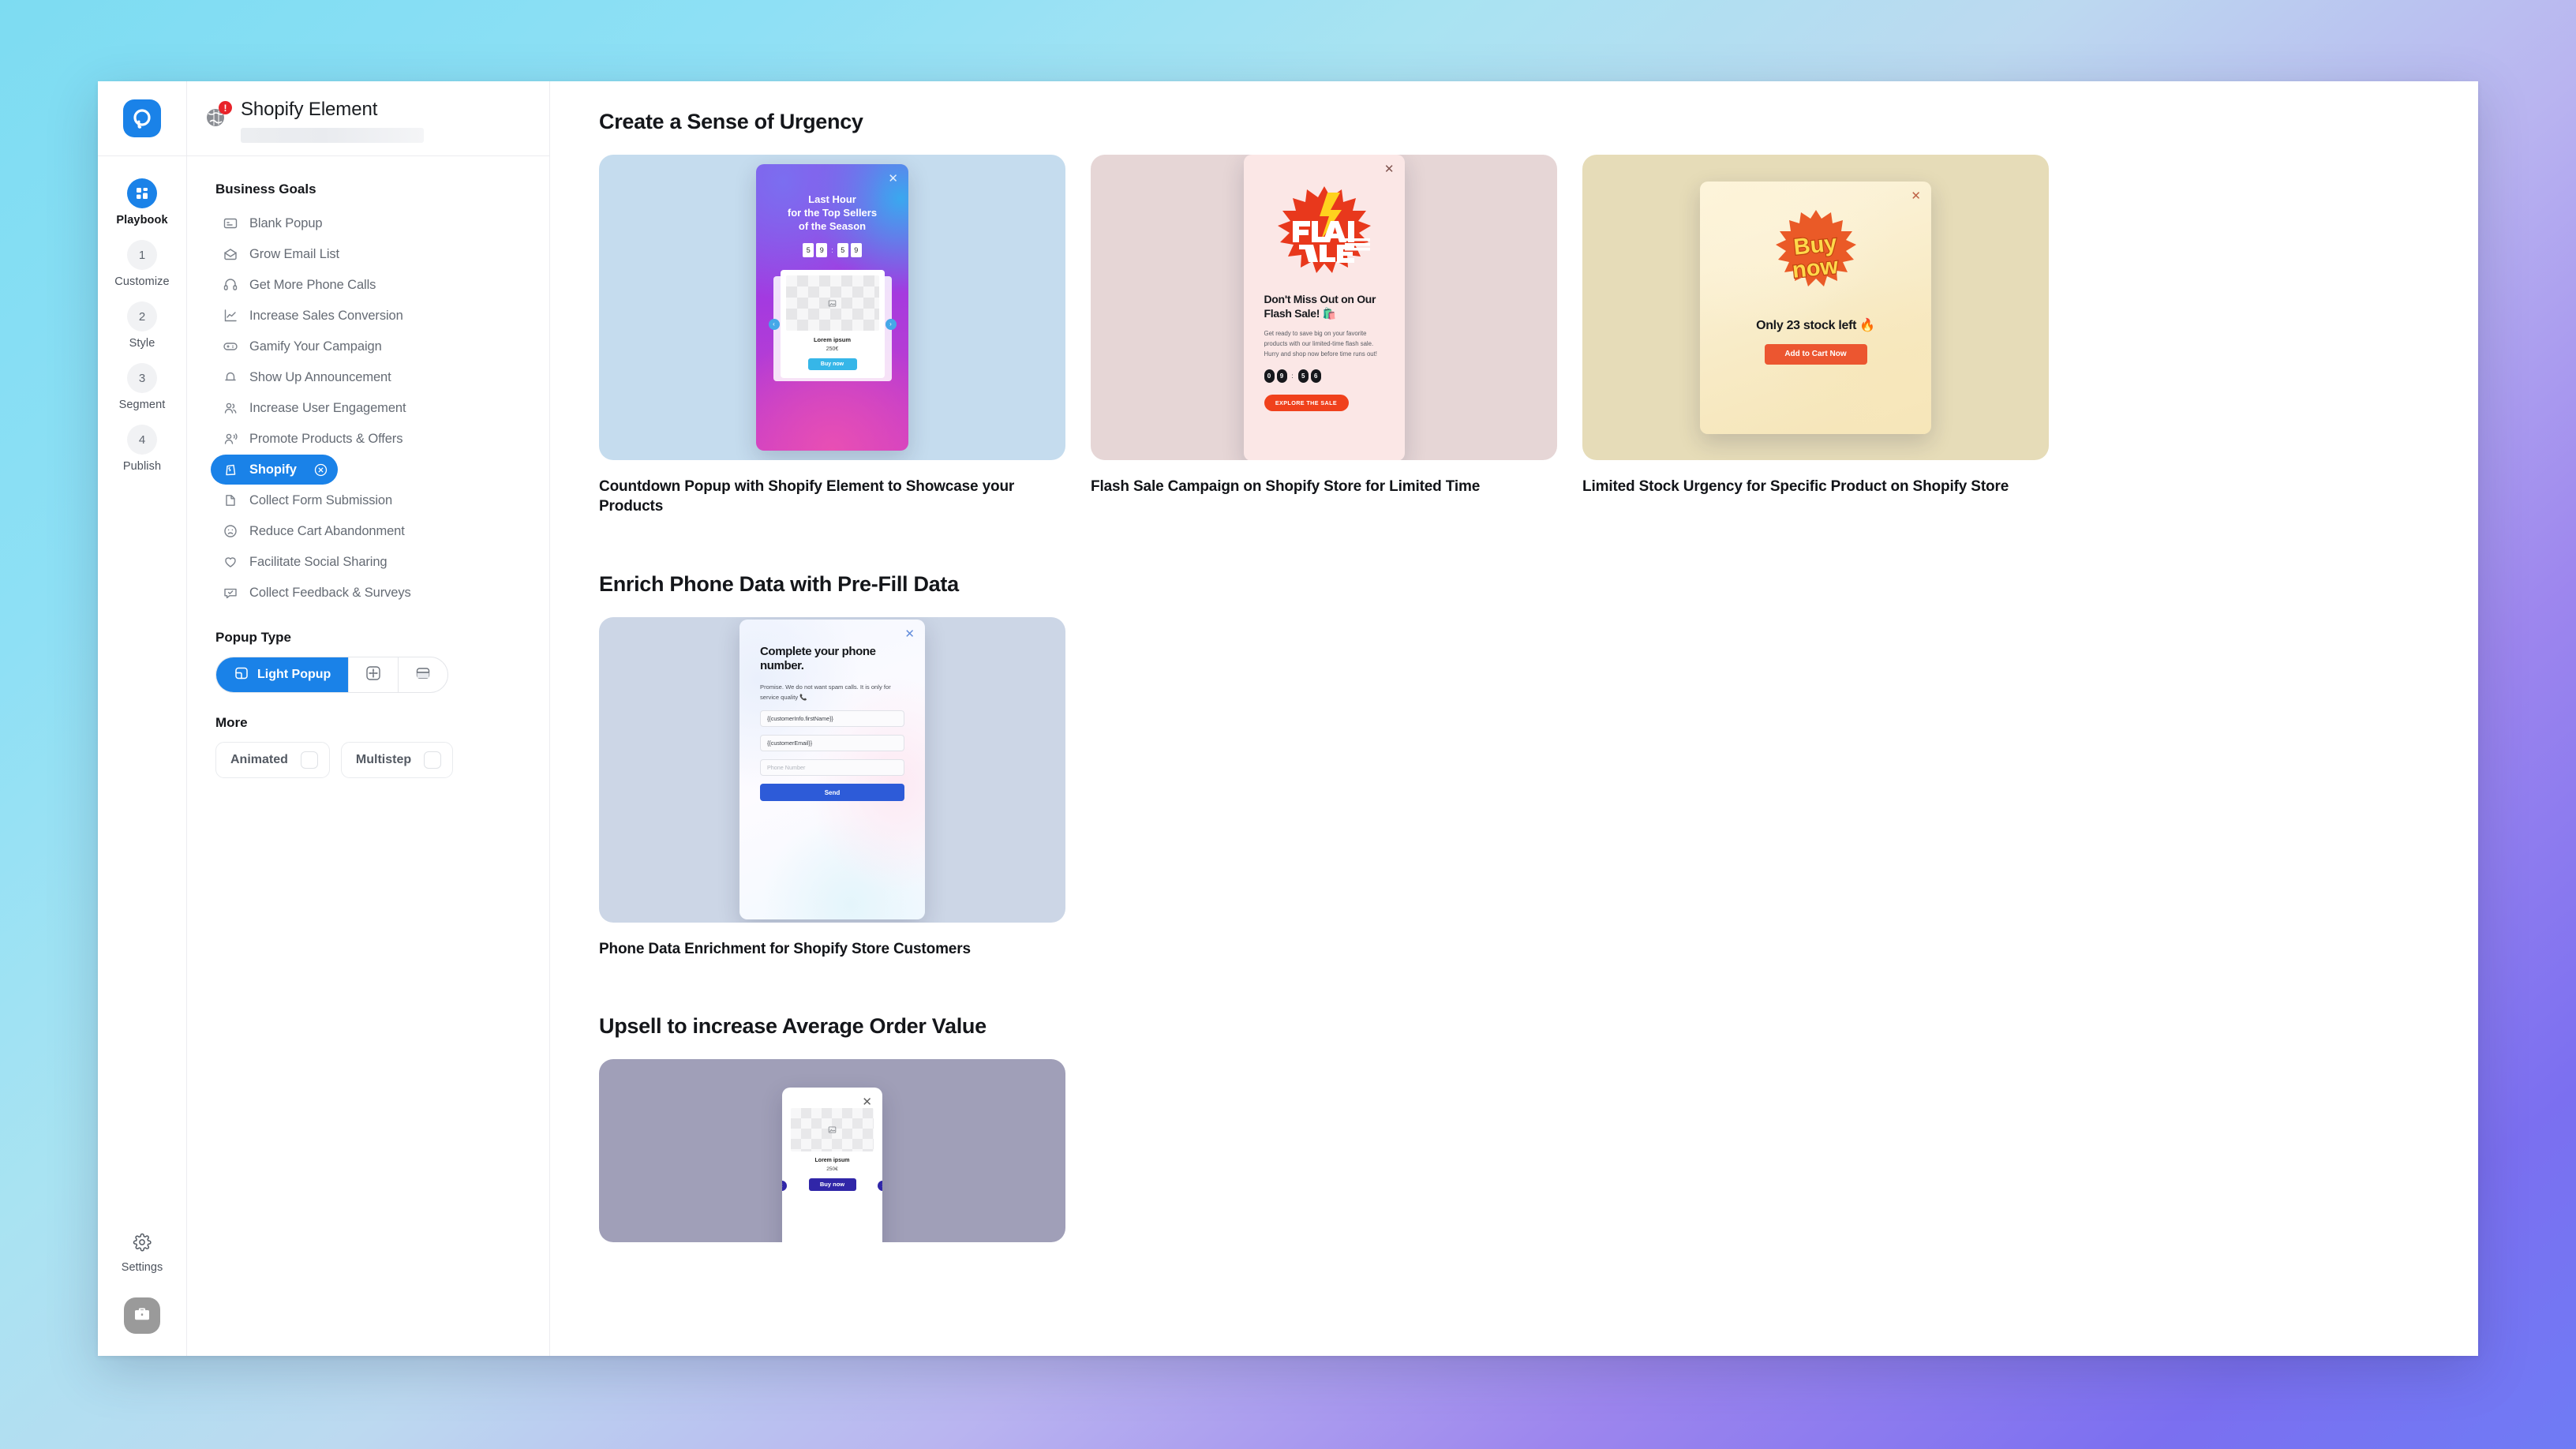 The height and width of the screenshot is (1449, 2576). I want to click on rail-bottom: Settings, so click(142, 1294).